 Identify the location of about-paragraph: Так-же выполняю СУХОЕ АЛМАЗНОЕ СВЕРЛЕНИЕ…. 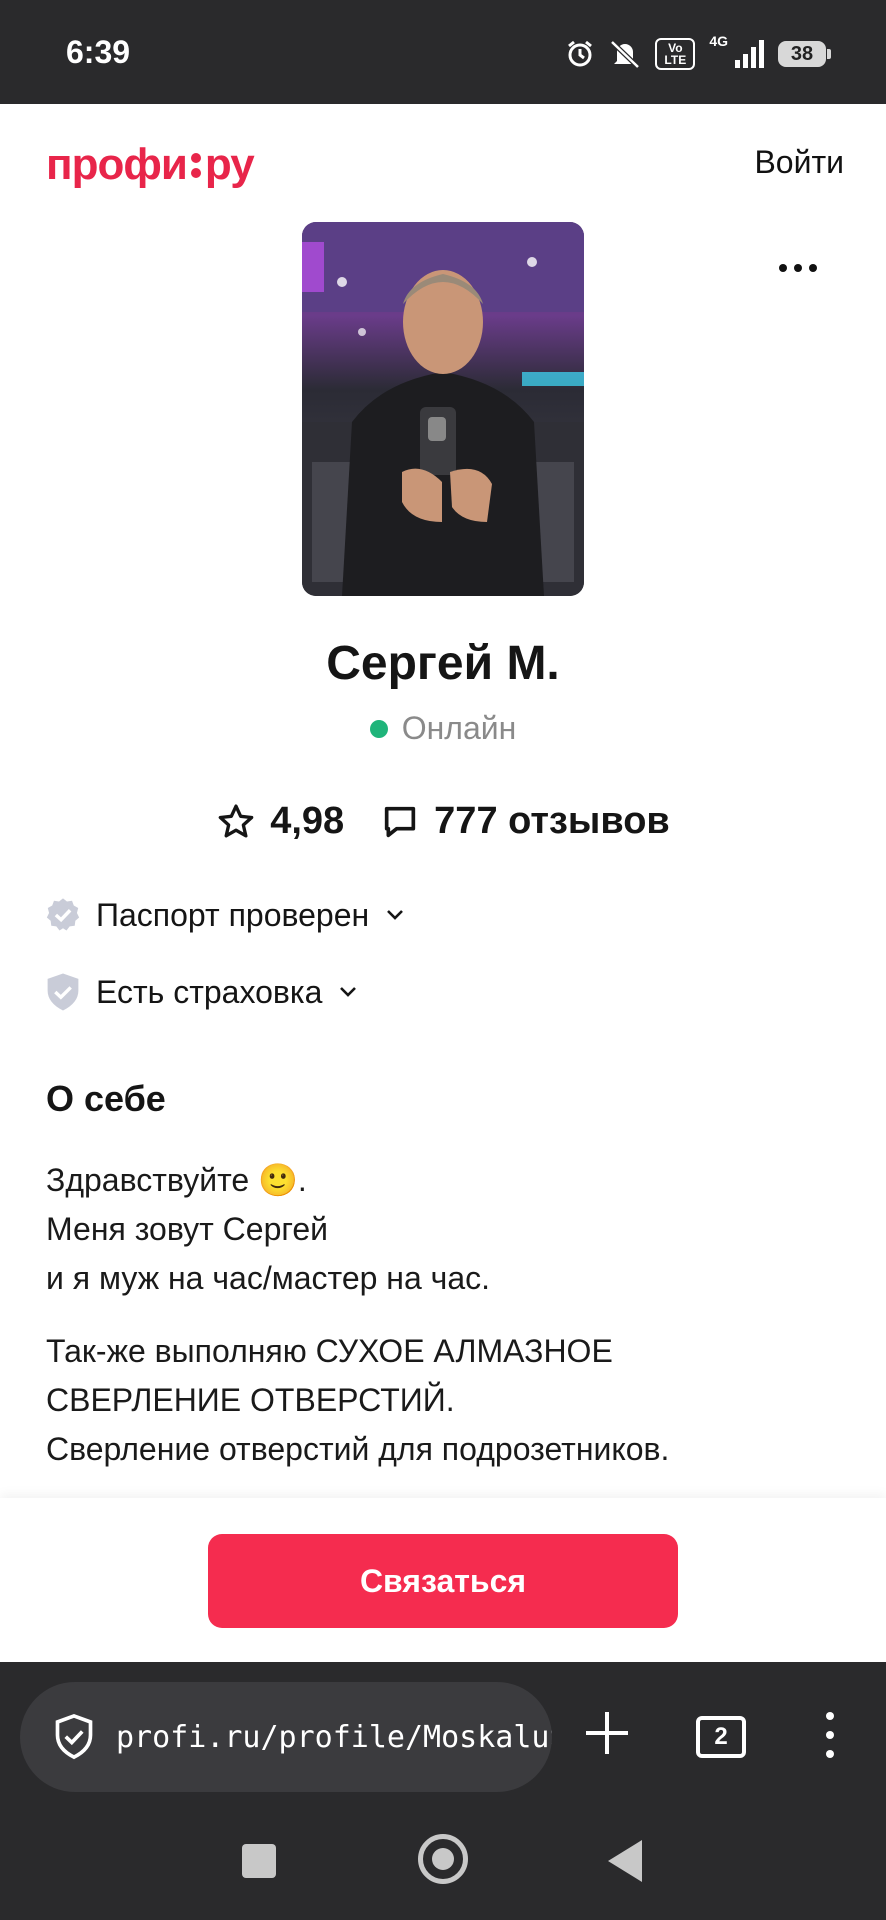
(446, 1400).